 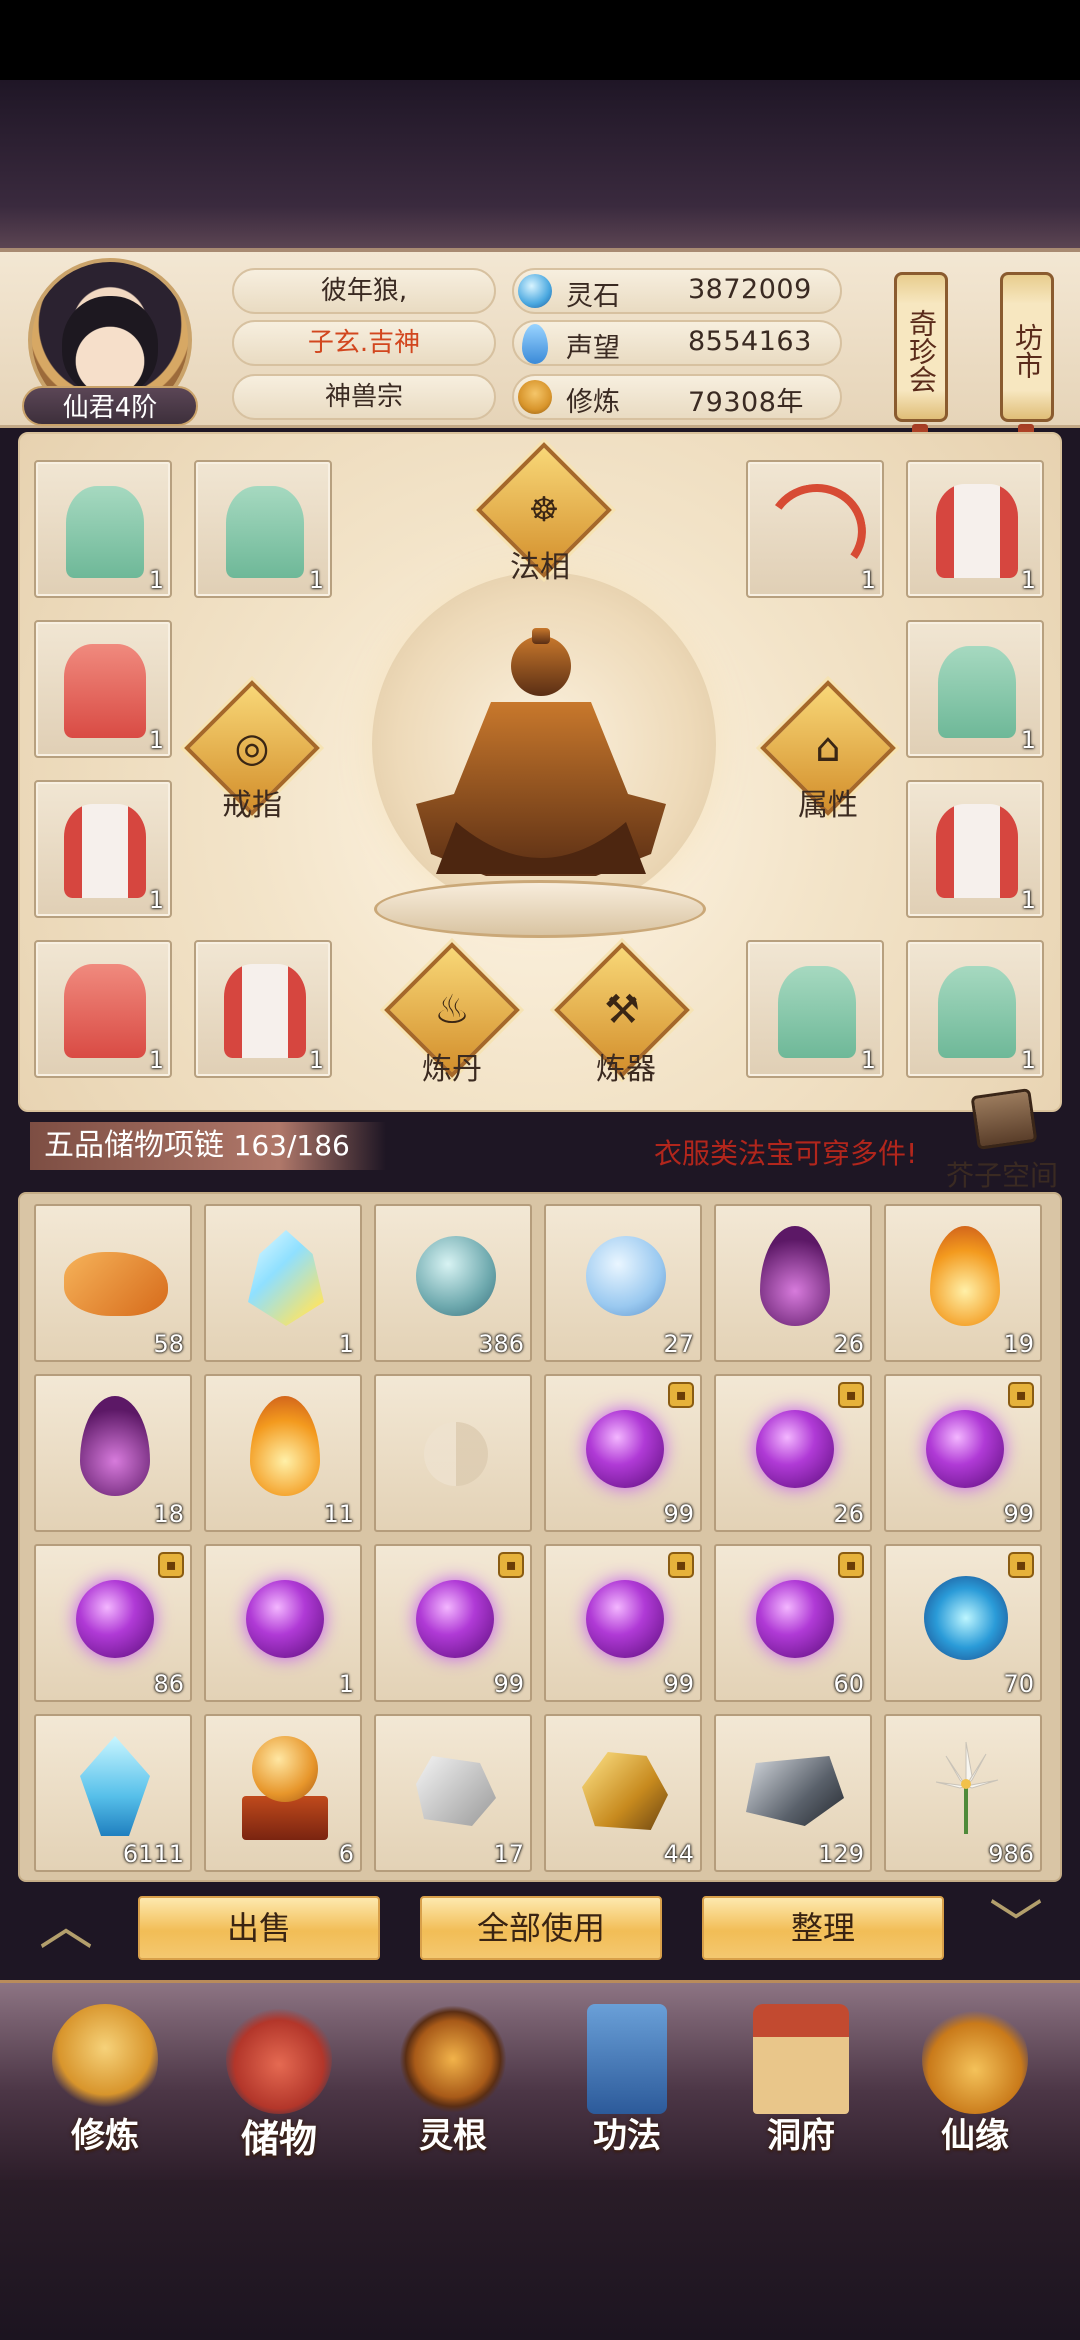 What do you see at coordinates (817, 1012) in the screenshot?
I see `green-robe-icon` at bounding box center [817, 1012].